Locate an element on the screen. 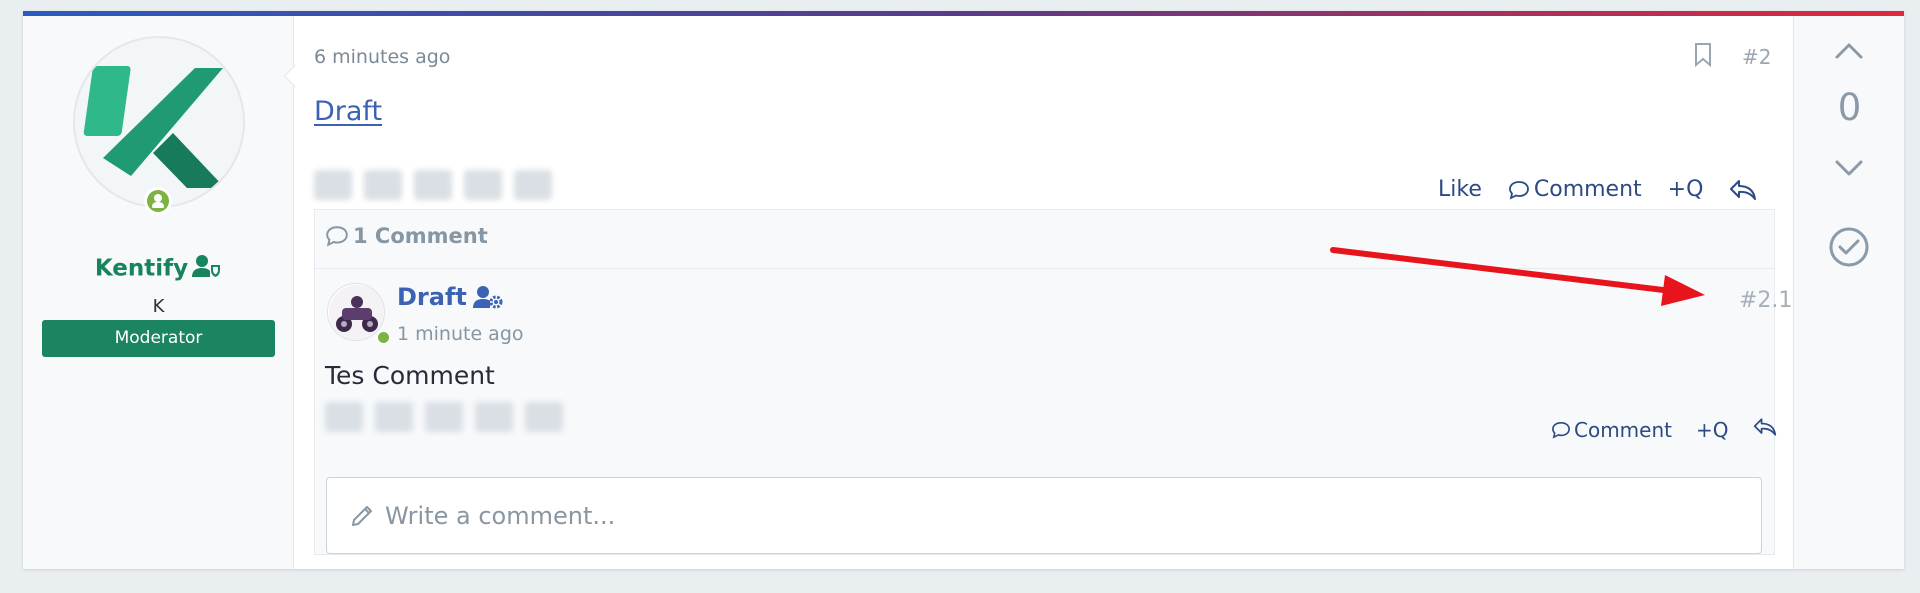 The width and height of the screenshot is (1920, 593). comment-share-button is located at coordinates (1765, 429).